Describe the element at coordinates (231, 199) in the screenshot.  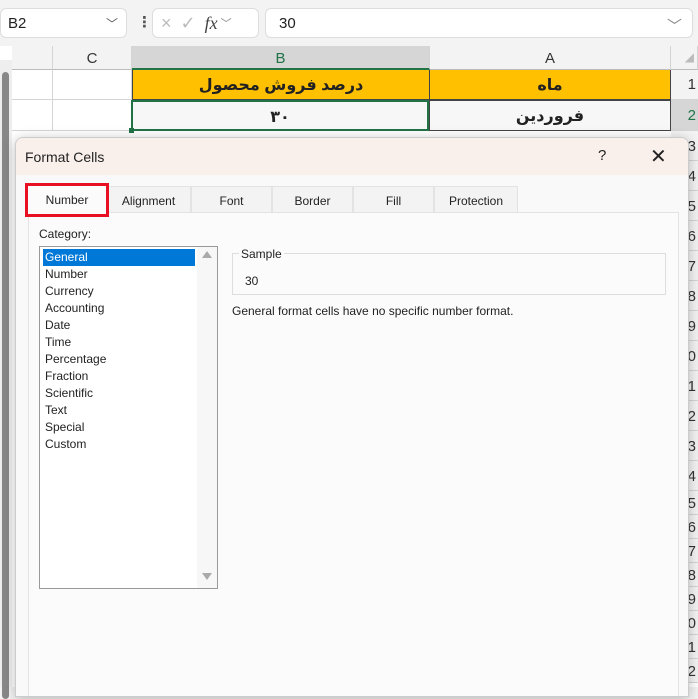
I see `tab-font: Font` at that location.